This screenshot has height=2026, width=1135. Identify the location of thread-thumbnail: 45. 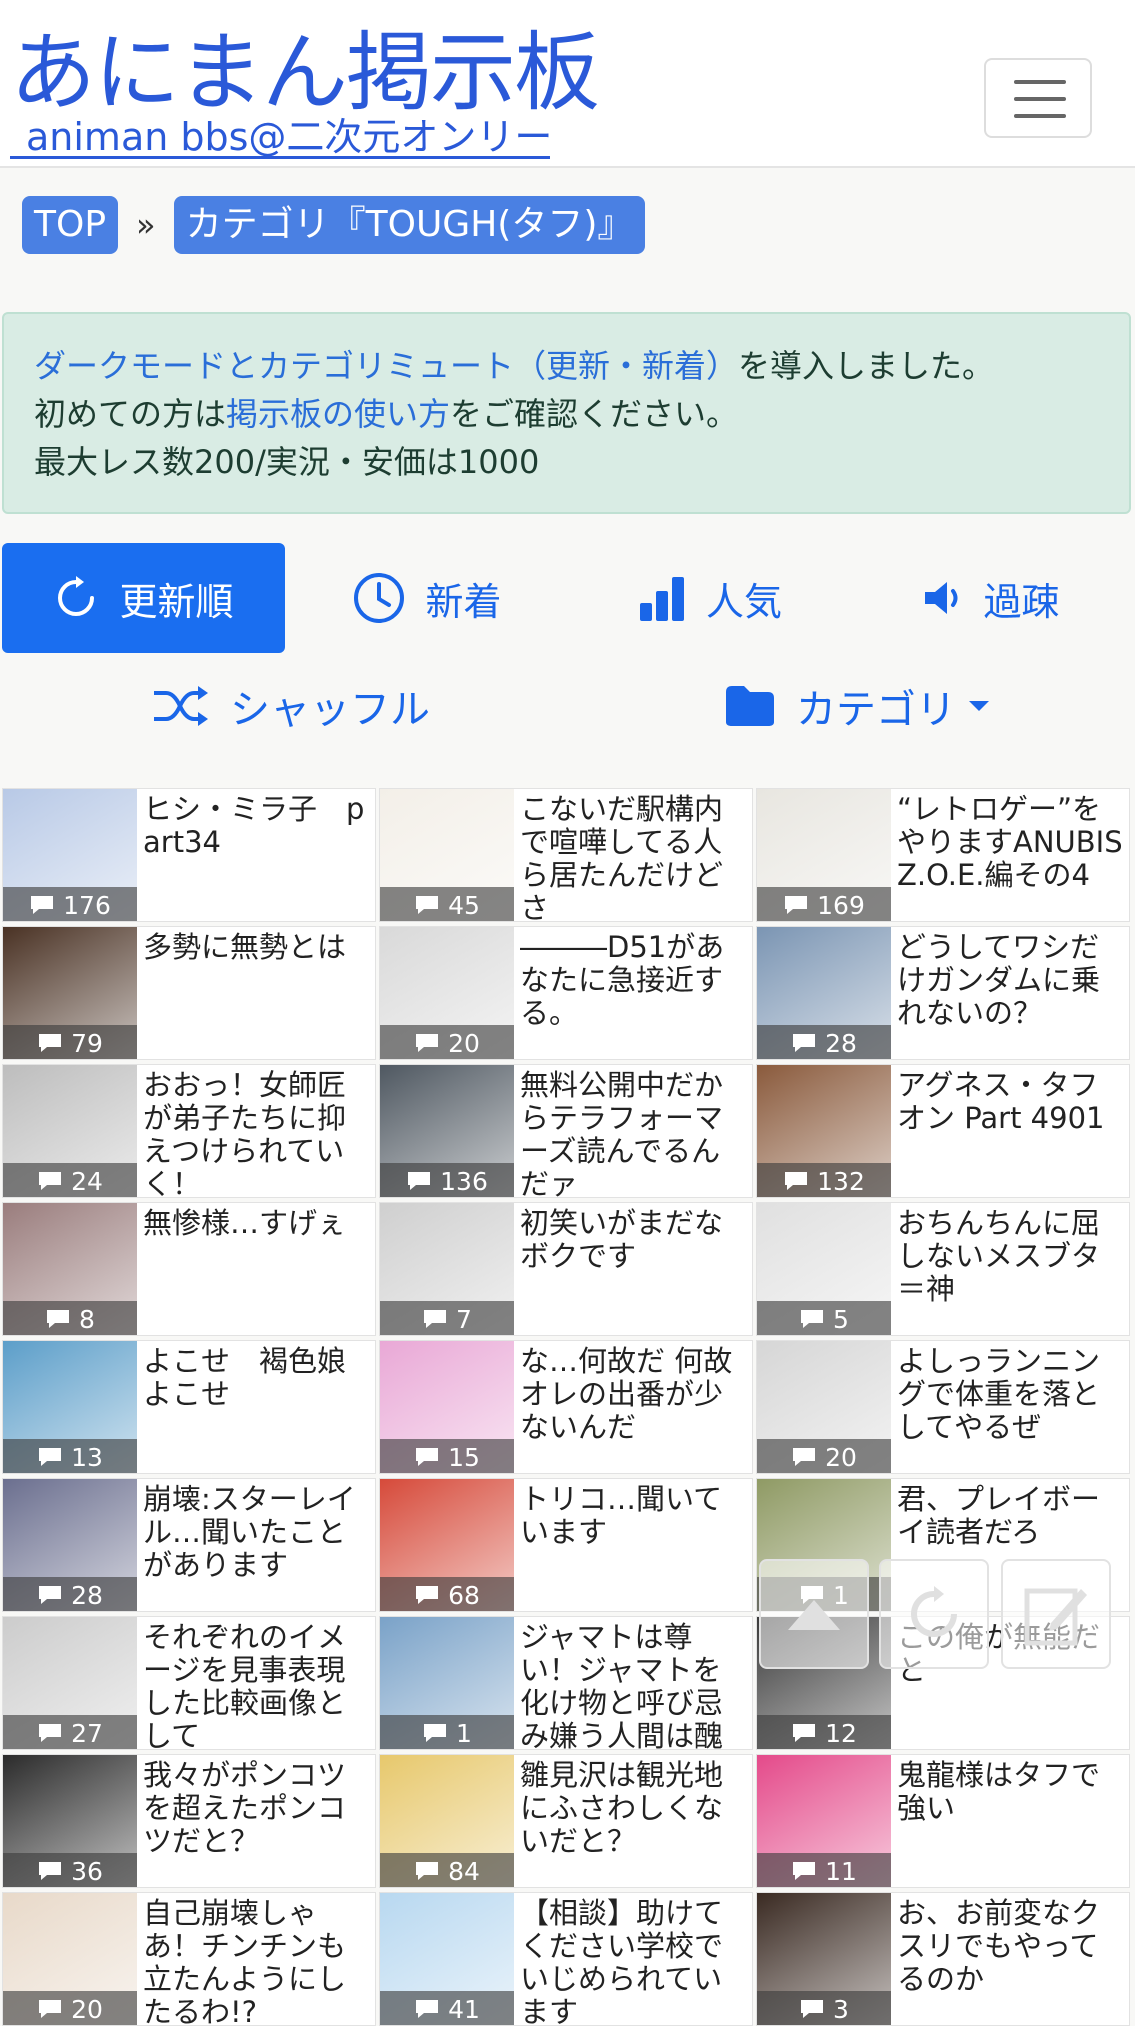
(447, 855).